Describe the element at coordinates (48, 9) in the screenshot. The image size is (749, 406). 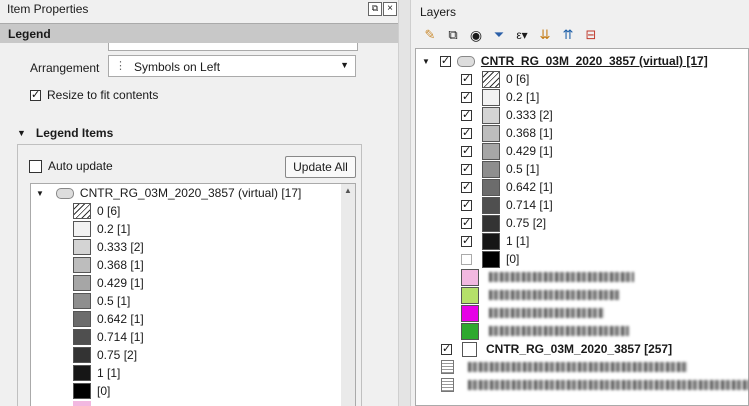
I see `panel-title: Item Properties` at that location.